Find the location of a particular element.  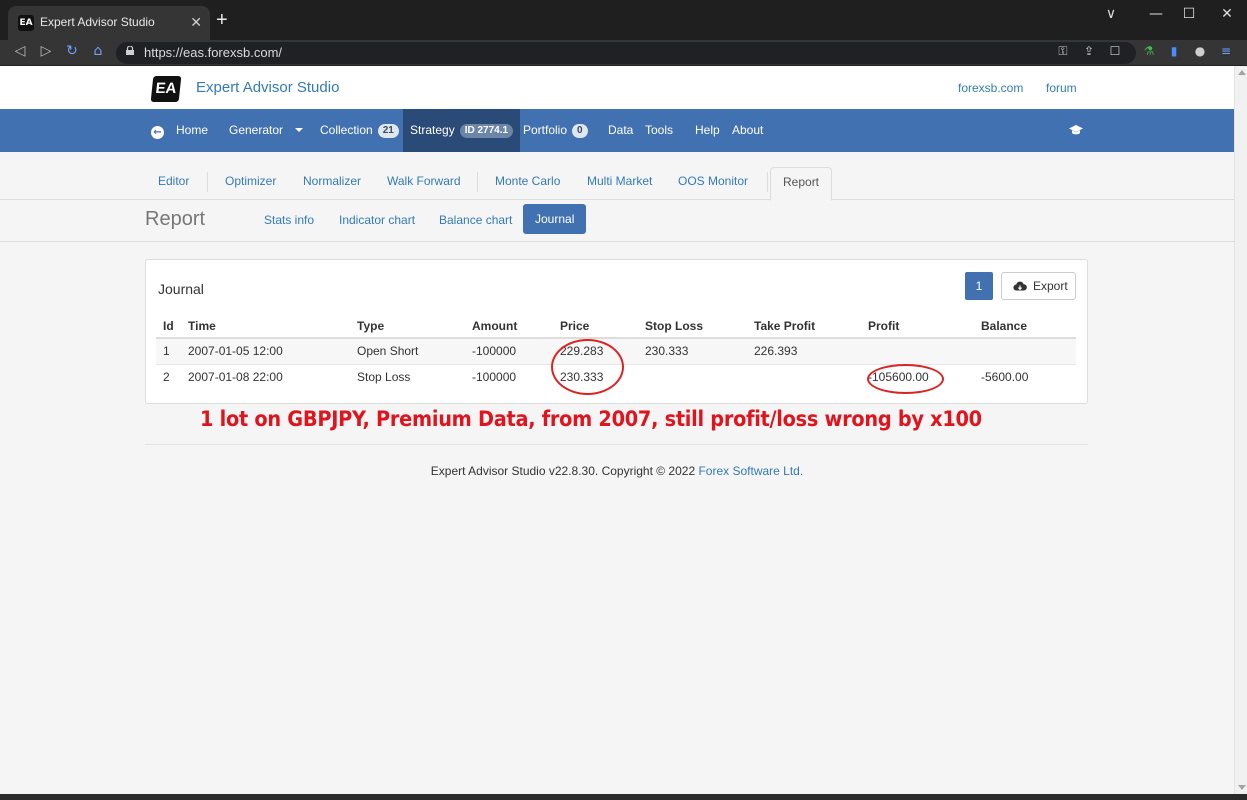

export-label: Export is located at coordinates (1050, 286).